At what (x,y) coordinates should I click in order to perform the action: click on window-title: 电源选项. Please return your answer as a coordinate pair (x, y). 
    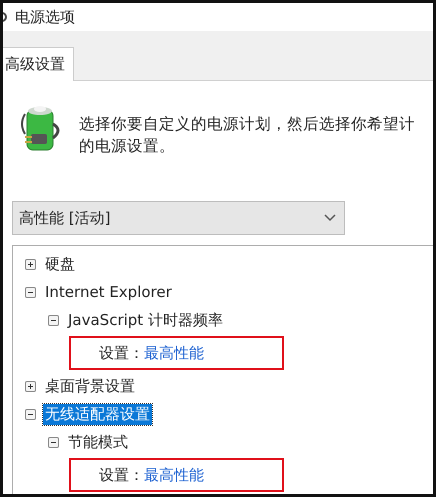
    Looking at the image, I should click on (45, 17).